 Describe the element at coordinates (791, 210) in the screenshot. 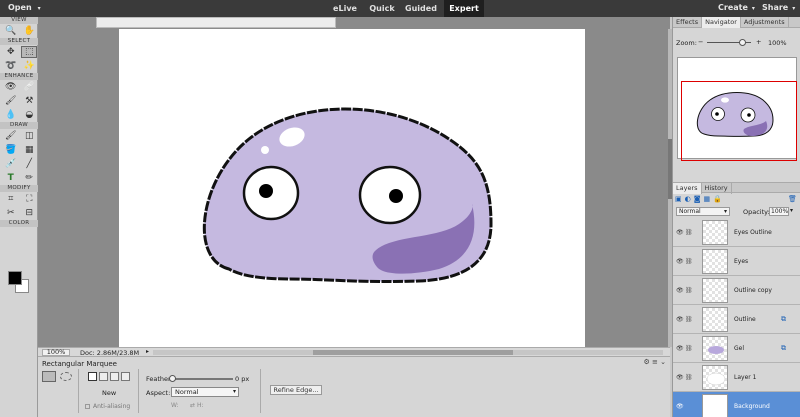

I see `opacity-dropdown-icon: ▾` at that location.